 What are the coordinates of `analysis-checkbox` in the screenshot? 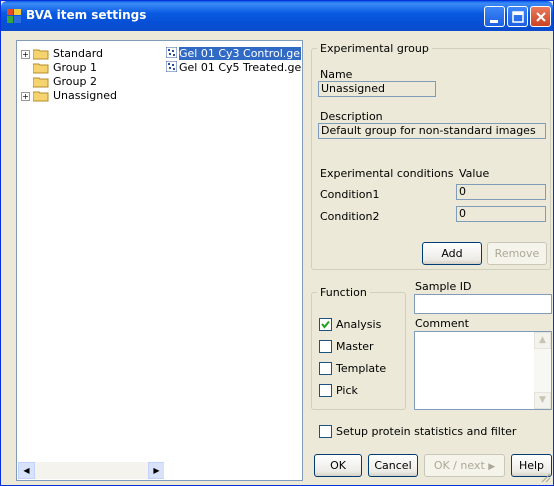 It's located at (325, 324).